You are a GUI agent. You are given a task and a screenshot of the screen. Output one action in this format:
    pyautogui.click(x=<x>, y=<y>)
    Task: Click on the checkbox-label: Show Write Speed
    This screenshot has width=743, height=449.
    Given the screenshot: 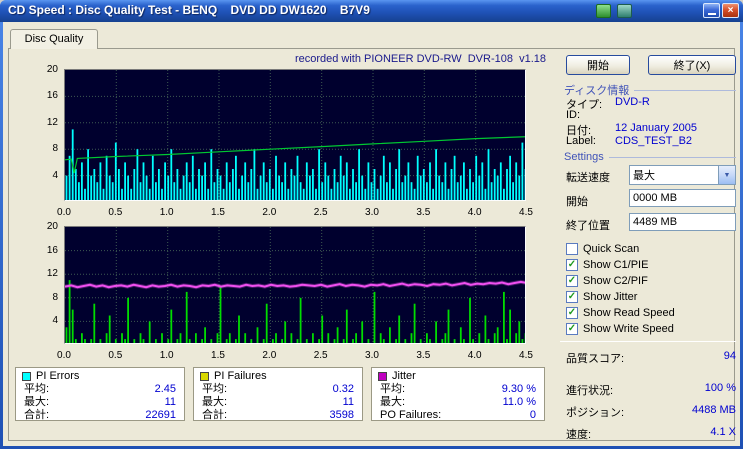 What is the action you would take?
    pyautogui.click(x=628, y=329)
    